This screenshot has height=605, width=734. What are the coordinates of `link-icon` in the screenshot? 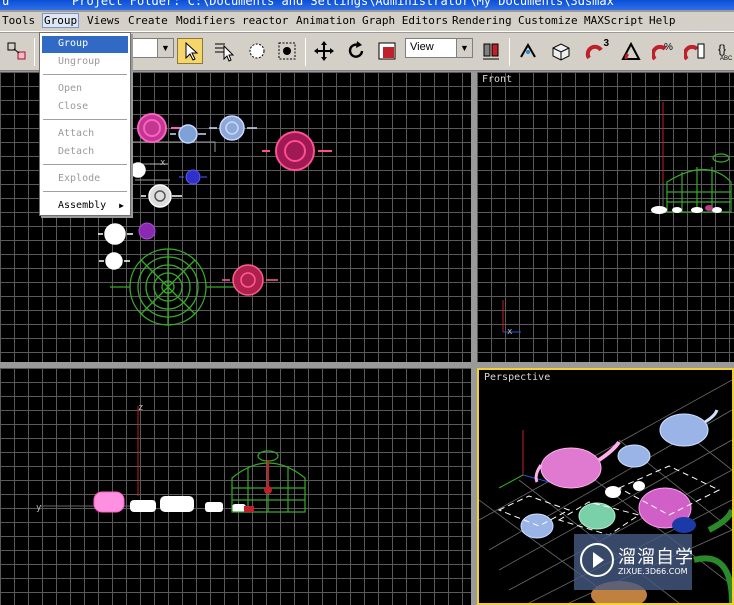 It's located at (17, 51).